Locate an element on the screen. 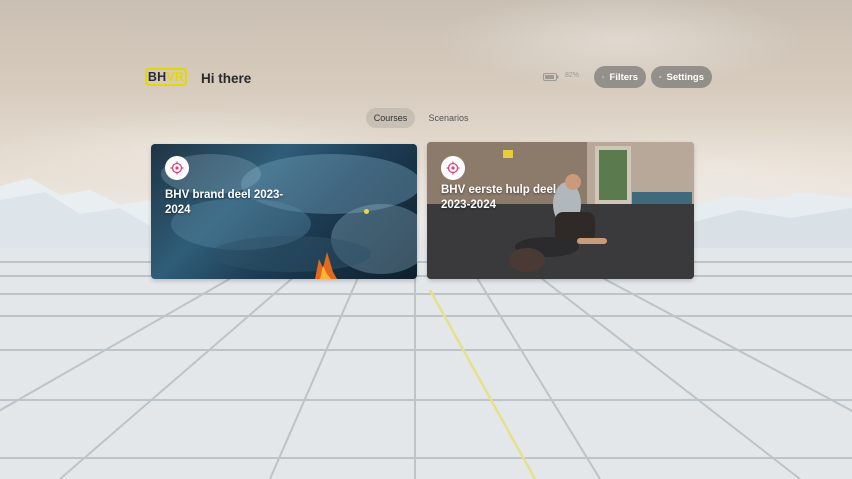 The width and height of the screenshot is (852, 479). filters-button: Filters is located at coordinates (620, 77).